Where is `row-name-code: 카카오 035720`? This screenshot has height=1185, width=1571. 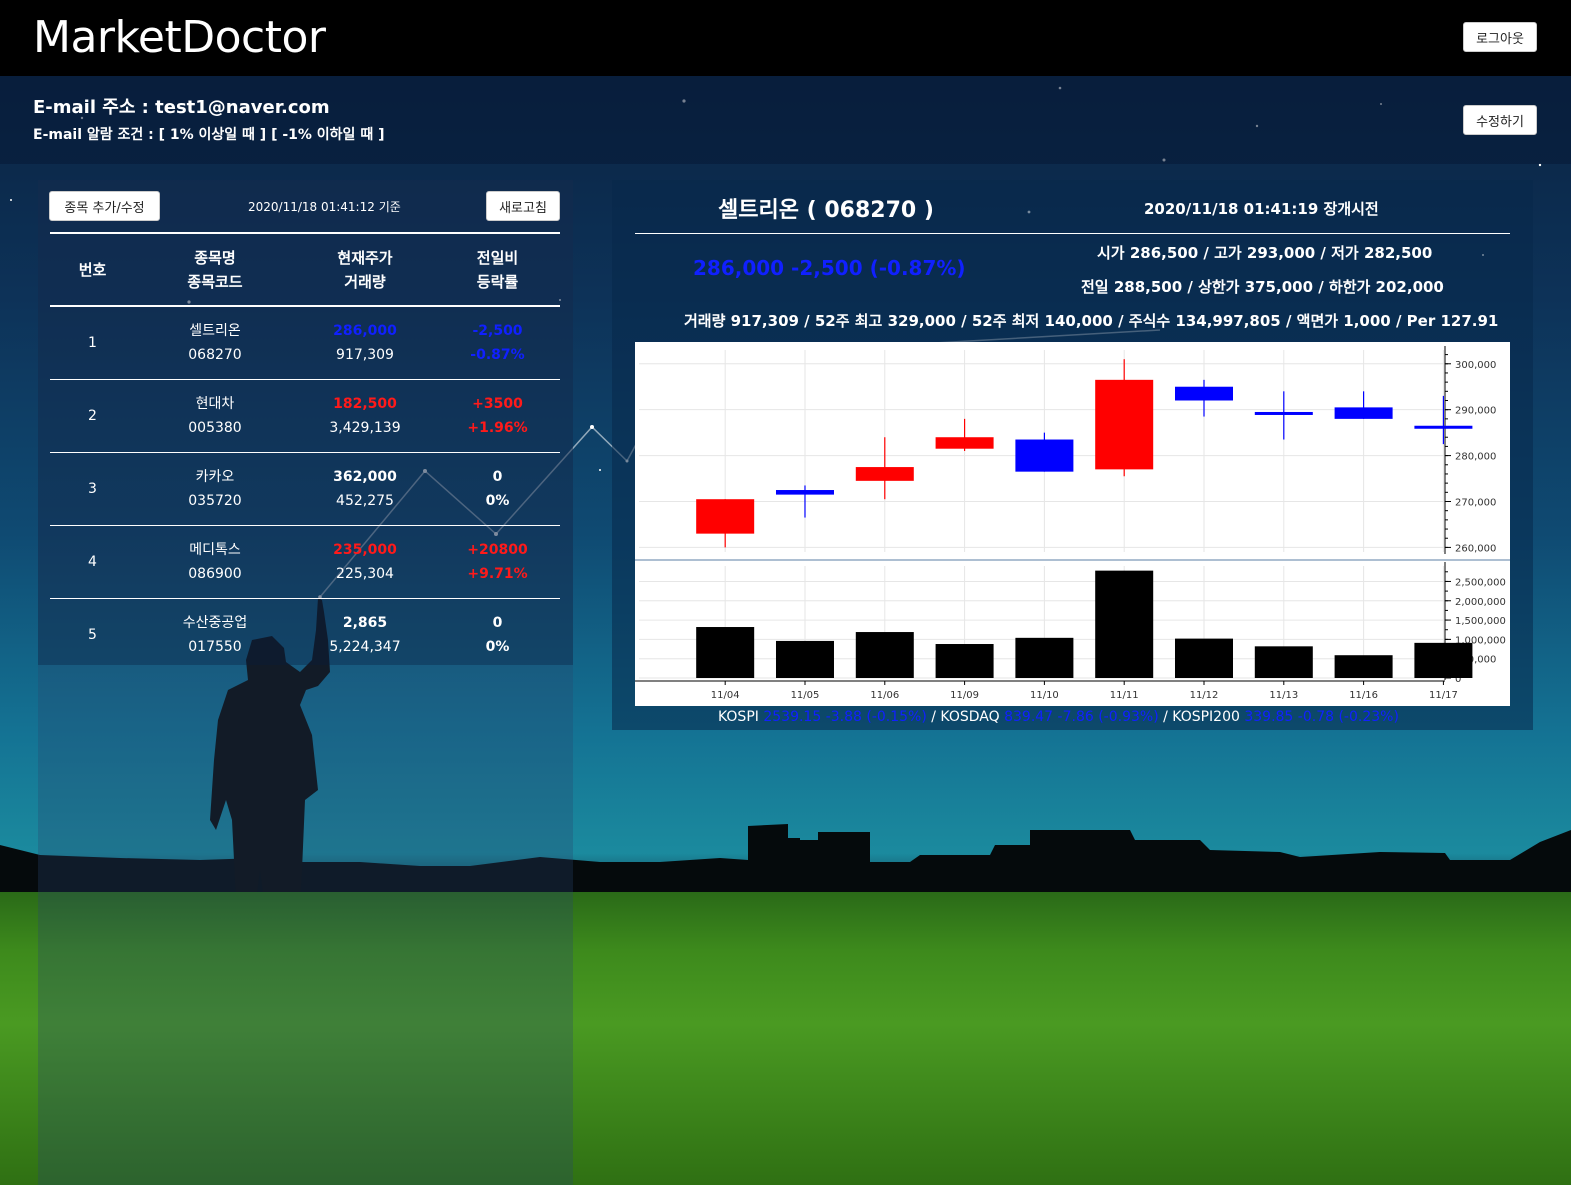 row-name-code: 카카오 035720 is located at coordinates (215, 489).